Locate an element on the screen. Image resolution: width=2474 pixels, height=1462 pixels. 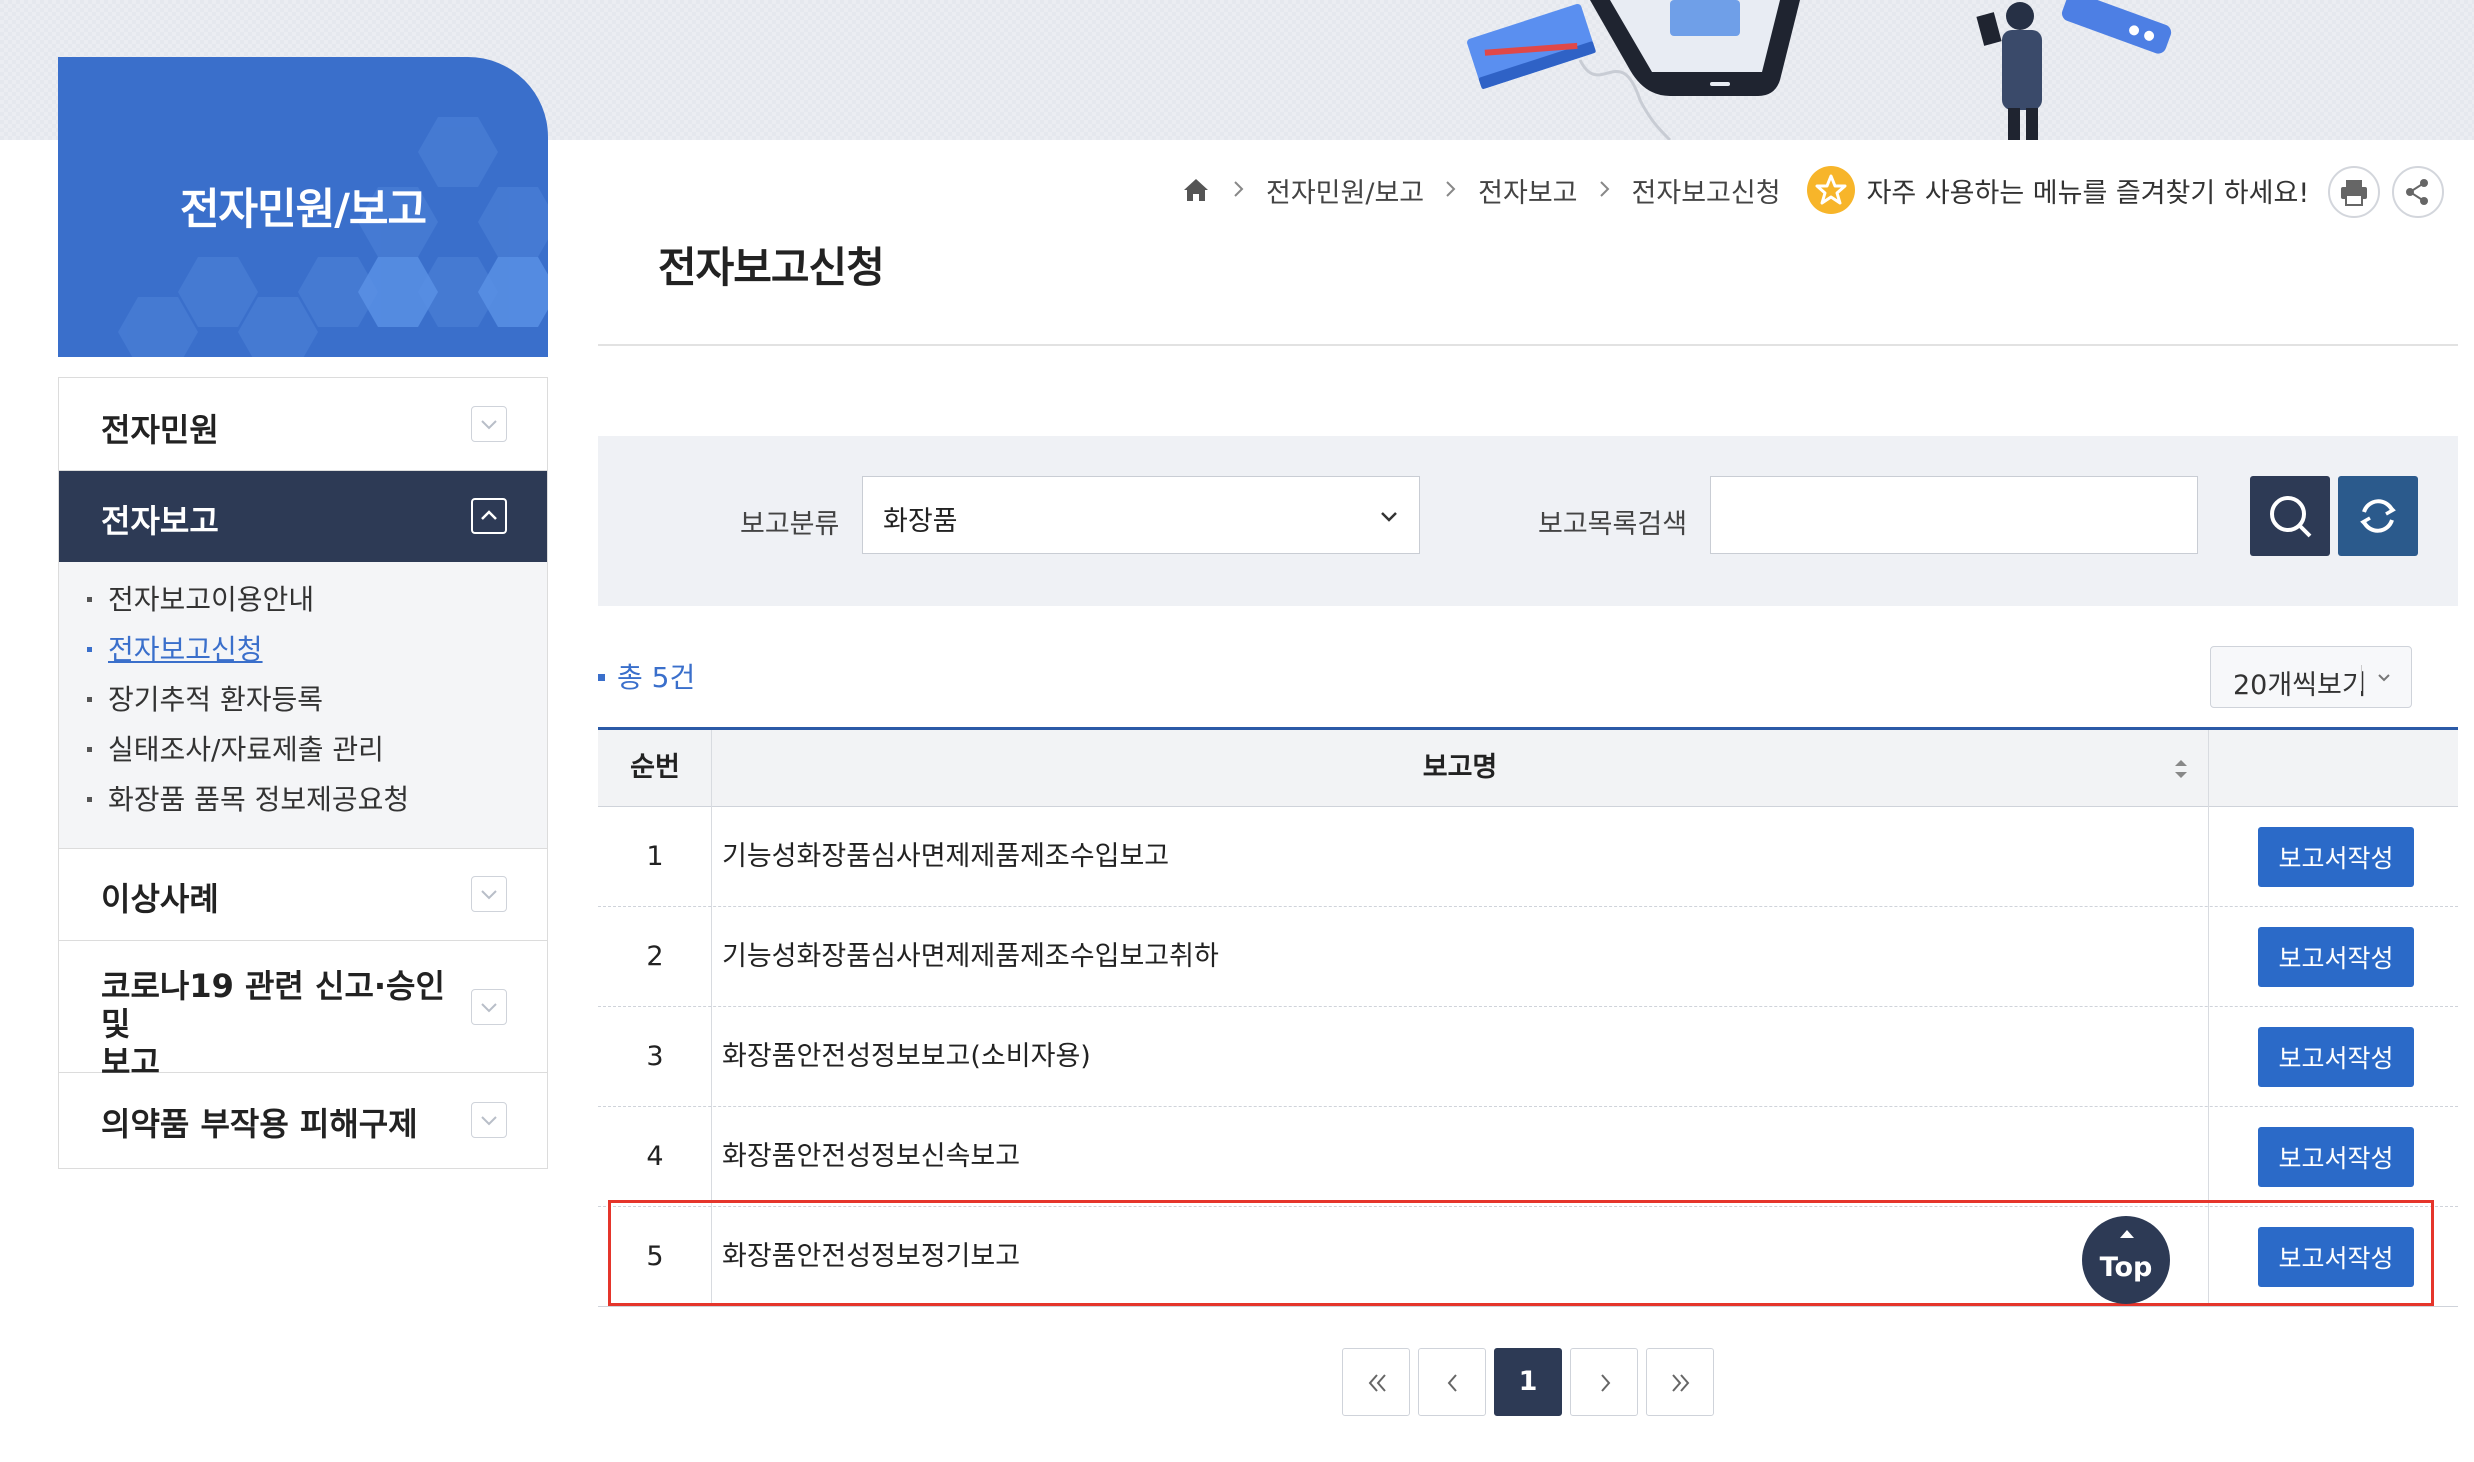
column-header-action is located at coordinates (2333, 768).